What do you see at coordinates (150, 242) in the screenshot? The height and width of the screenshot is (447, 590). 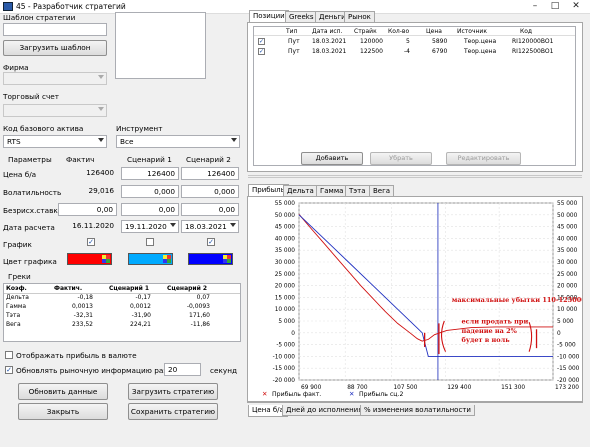 I see `graph-s1-checkbox` at bounding box center [150, 242].